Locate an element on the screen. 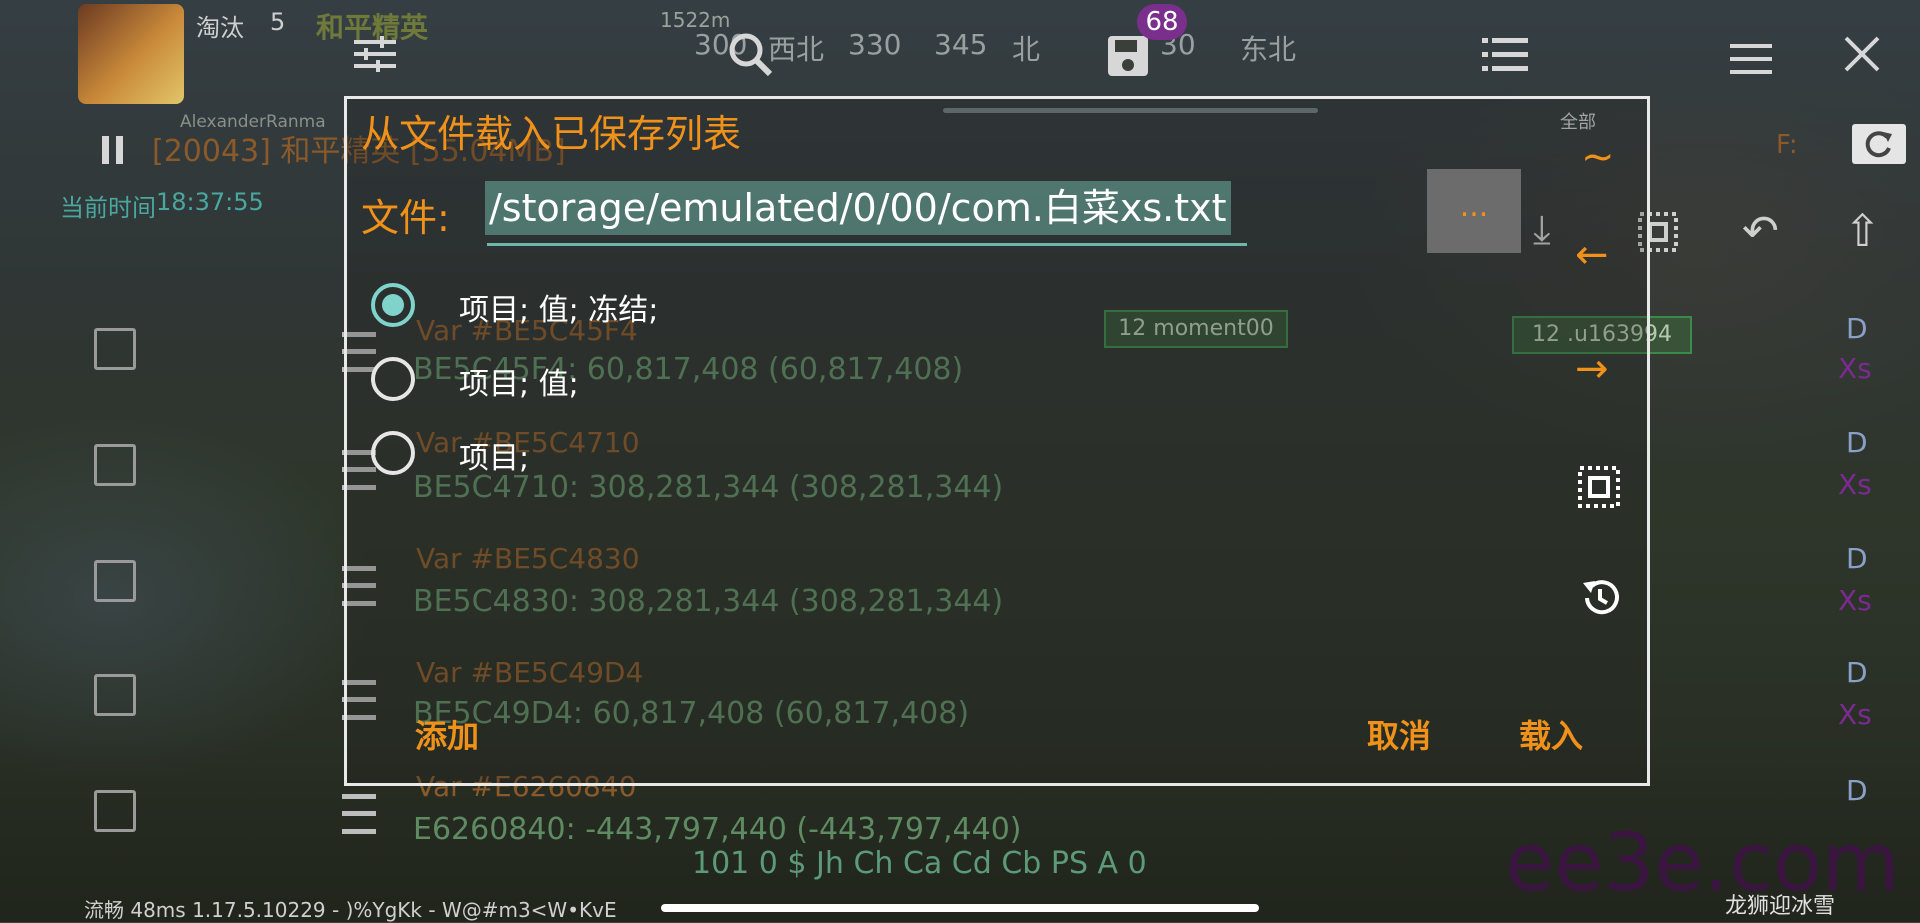 The width and height of the screenshot is (1920, 923). home-indicator is located at coordinates (960, 908).